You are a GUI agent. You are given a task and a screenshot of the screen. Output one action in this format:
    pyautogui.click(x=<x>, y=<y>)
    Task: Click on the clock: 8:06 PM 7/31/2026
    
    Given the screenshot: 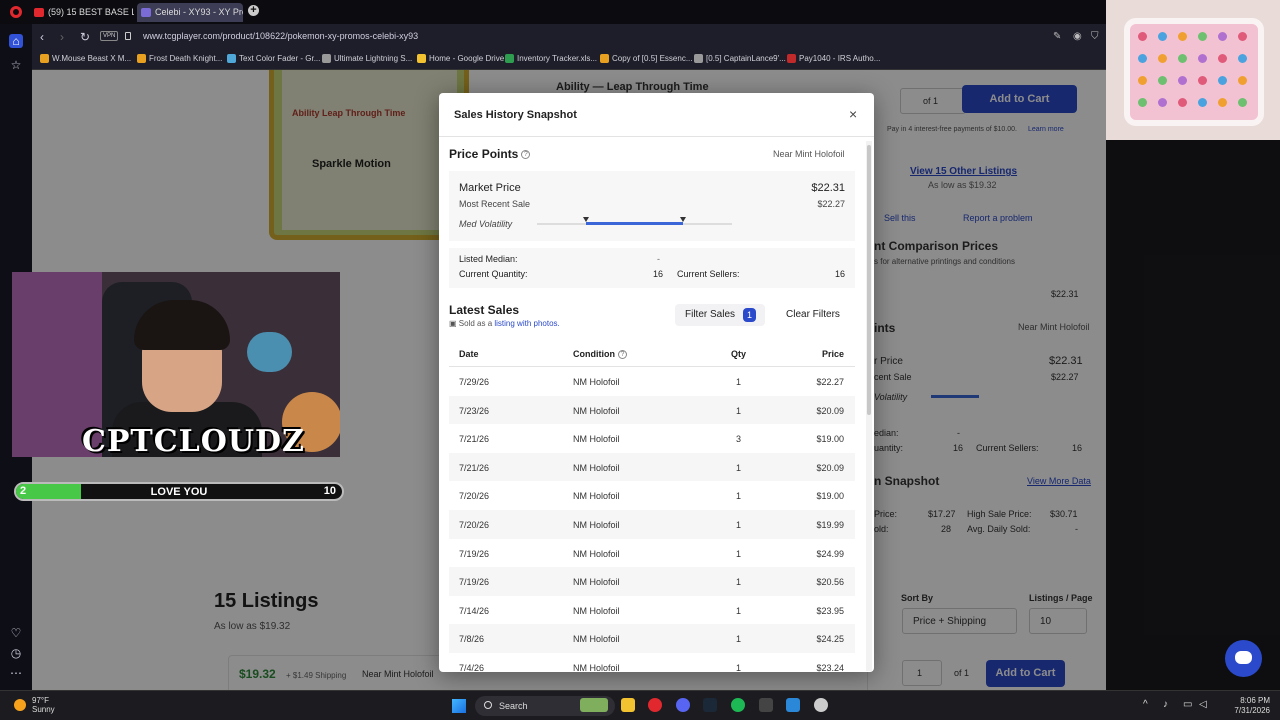 What is the action you would take?
    pyautogui.click(x=1244, y=706)
    